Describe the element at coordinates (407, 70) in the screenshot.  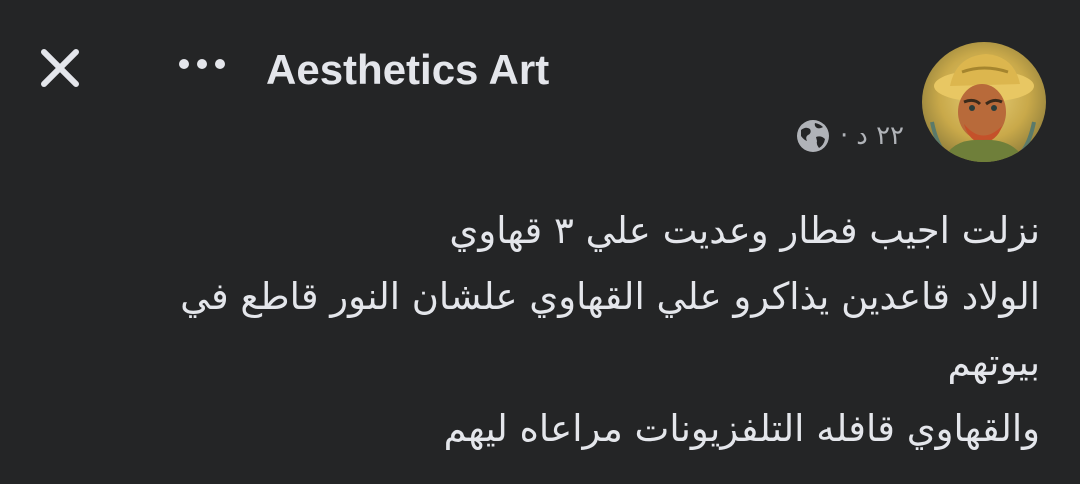
I see `page-name: Aesthetics Art` at that location.